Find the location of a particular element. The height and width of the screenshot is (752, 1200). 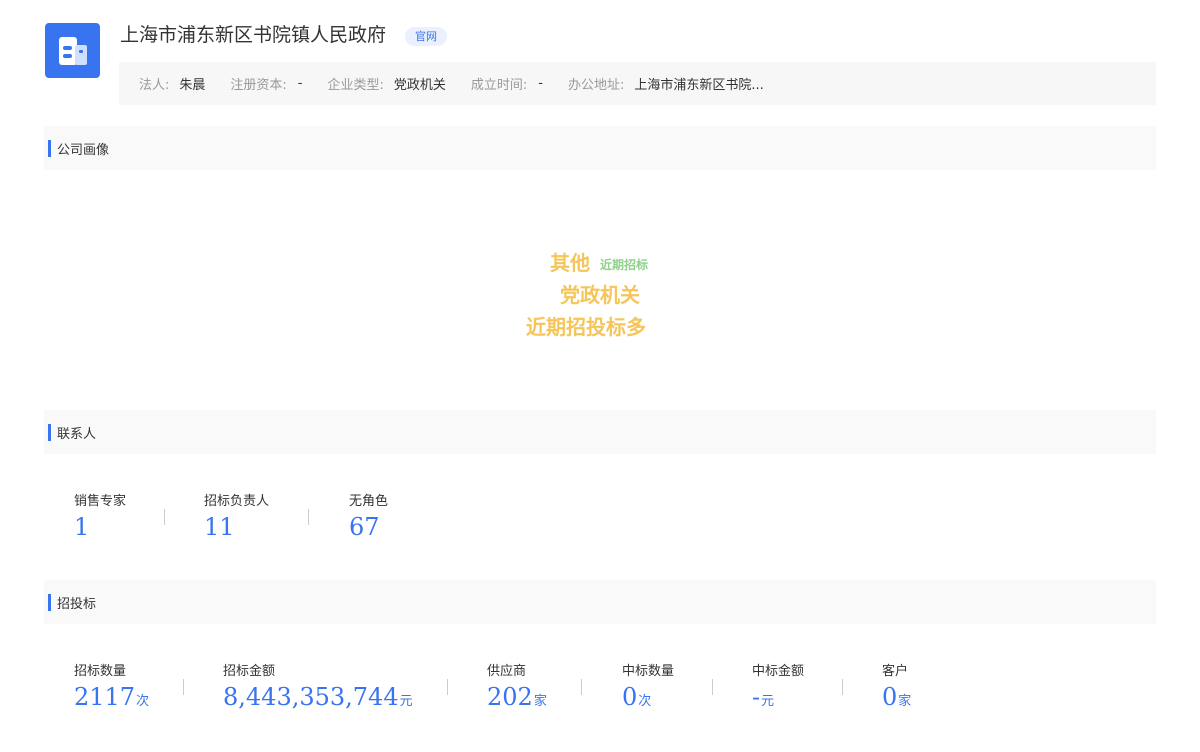

stat-number: 2117 is located at coordinates (105, 697).